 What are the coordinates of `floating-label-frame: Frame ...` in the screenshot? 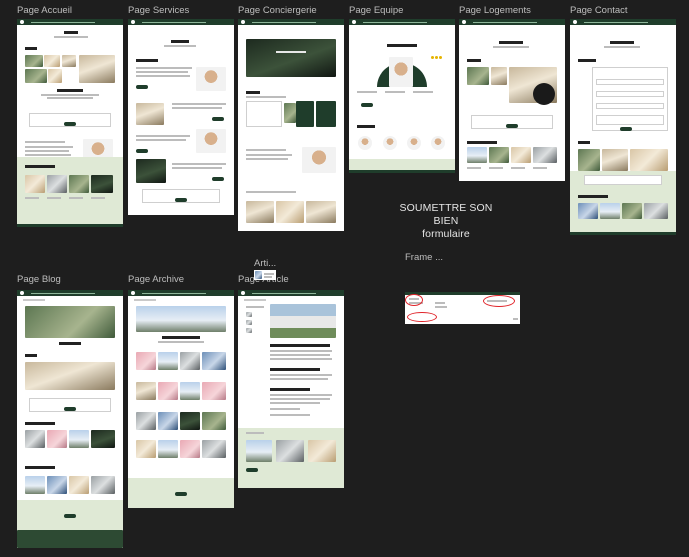 It's located at (424, 257).